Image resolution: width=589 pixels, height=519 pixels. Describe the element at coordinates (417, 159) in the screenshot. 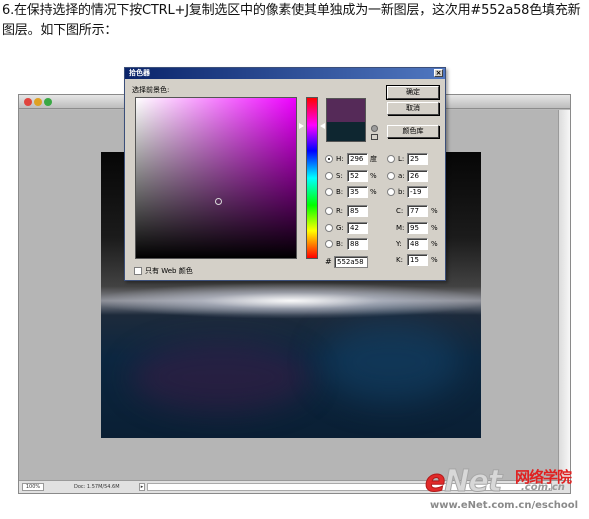

I see `lab-l-field: 25` at that location.